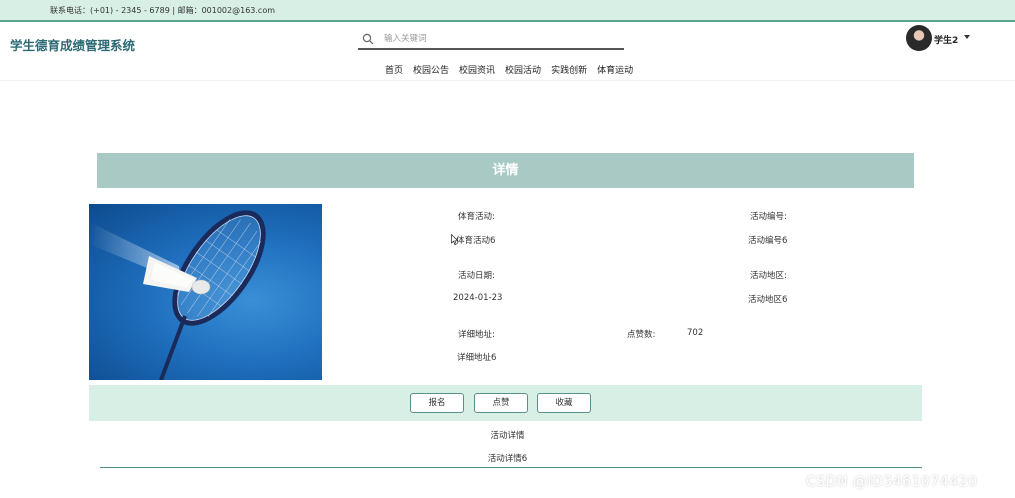  Describe the element at coordinates (507, 436) in the screenshot. I see `description-label: 活动详情` at that location.